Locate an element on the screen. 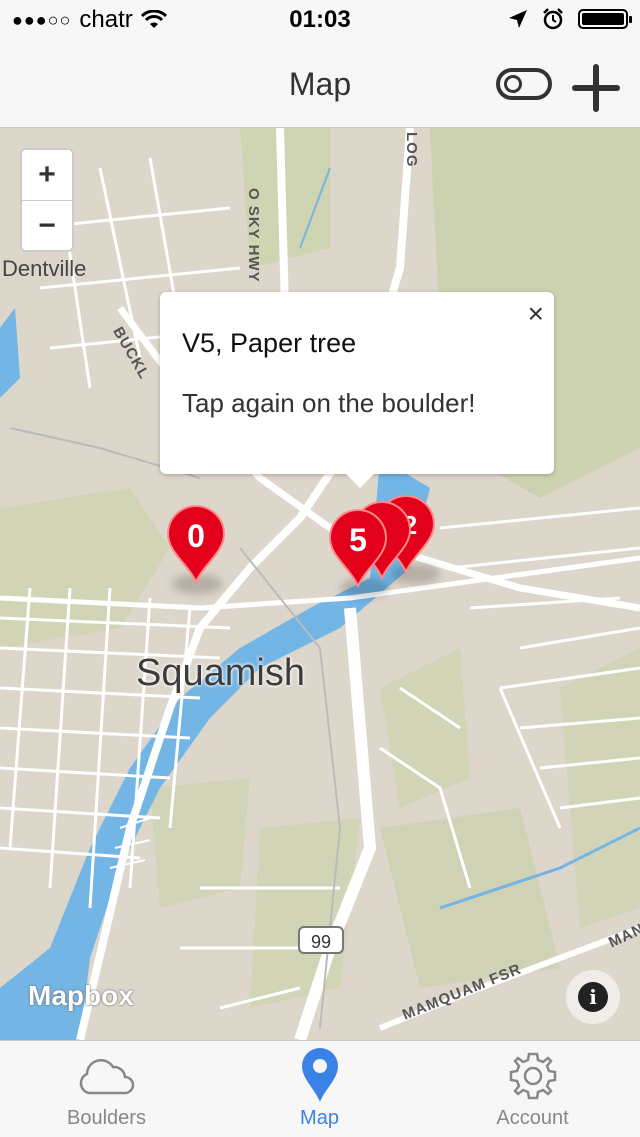 The height and width of the screenshot is (1137, 640). zoom-control: + − is located at coordinates (47, 200).